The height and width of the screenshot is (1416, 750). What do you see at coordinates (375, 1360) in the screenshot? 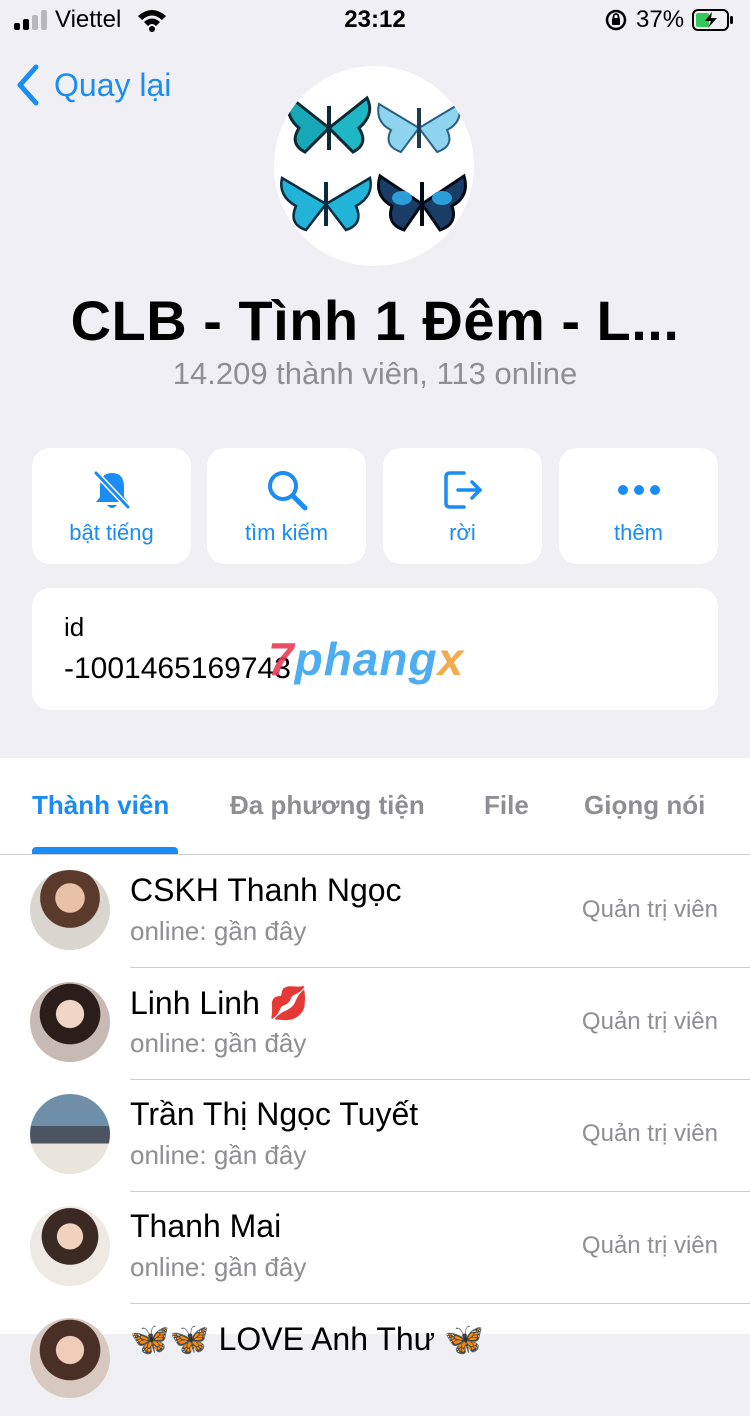
I see `member-row: 🦋🦋 LOVE Anh Thư 🦋` at bounding box center [375, 1360].